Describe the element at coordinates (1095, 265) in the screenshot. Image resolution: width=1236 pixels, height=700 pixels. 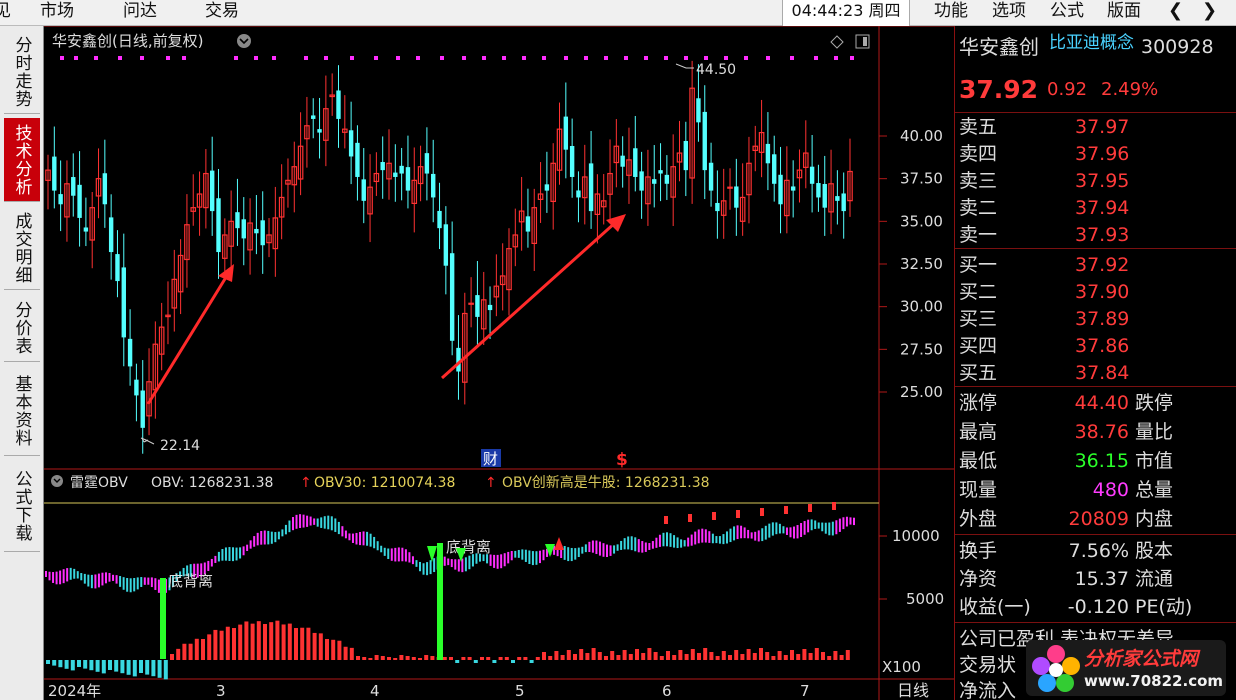
I see `bid-row: 买一 37.92` at that location.